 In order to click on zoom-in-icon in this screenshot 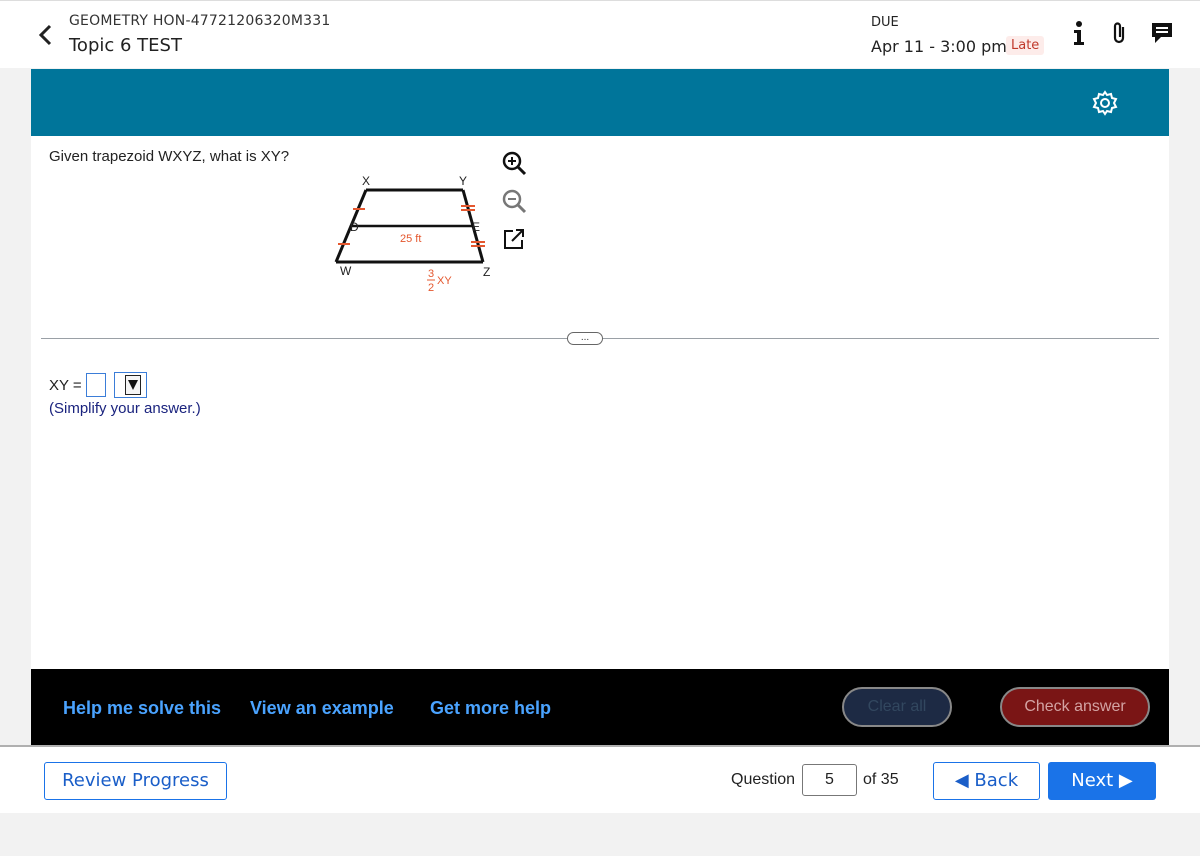, I will do `click(514, 163)`.